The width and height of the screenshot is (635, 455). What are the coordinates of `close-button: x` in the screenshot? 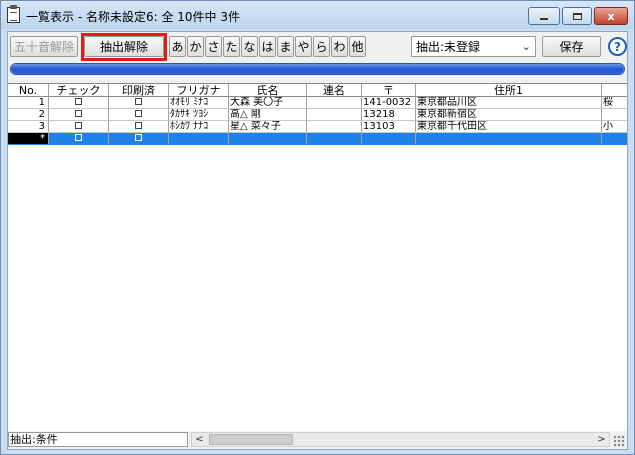 It's located at (611, 16).